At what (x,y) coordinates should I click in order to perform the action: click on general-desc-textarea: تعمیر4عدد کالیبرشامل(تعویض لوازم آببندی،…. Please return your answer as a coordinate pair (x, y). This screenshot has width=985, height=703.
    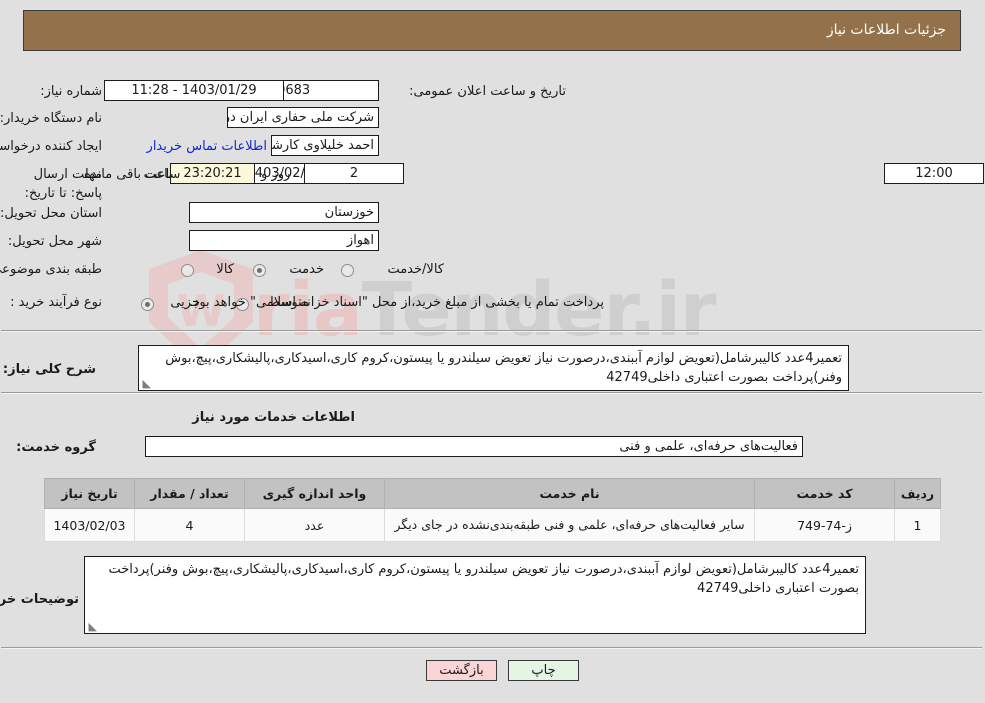
    Looking at the image, I should click on (494, 368).